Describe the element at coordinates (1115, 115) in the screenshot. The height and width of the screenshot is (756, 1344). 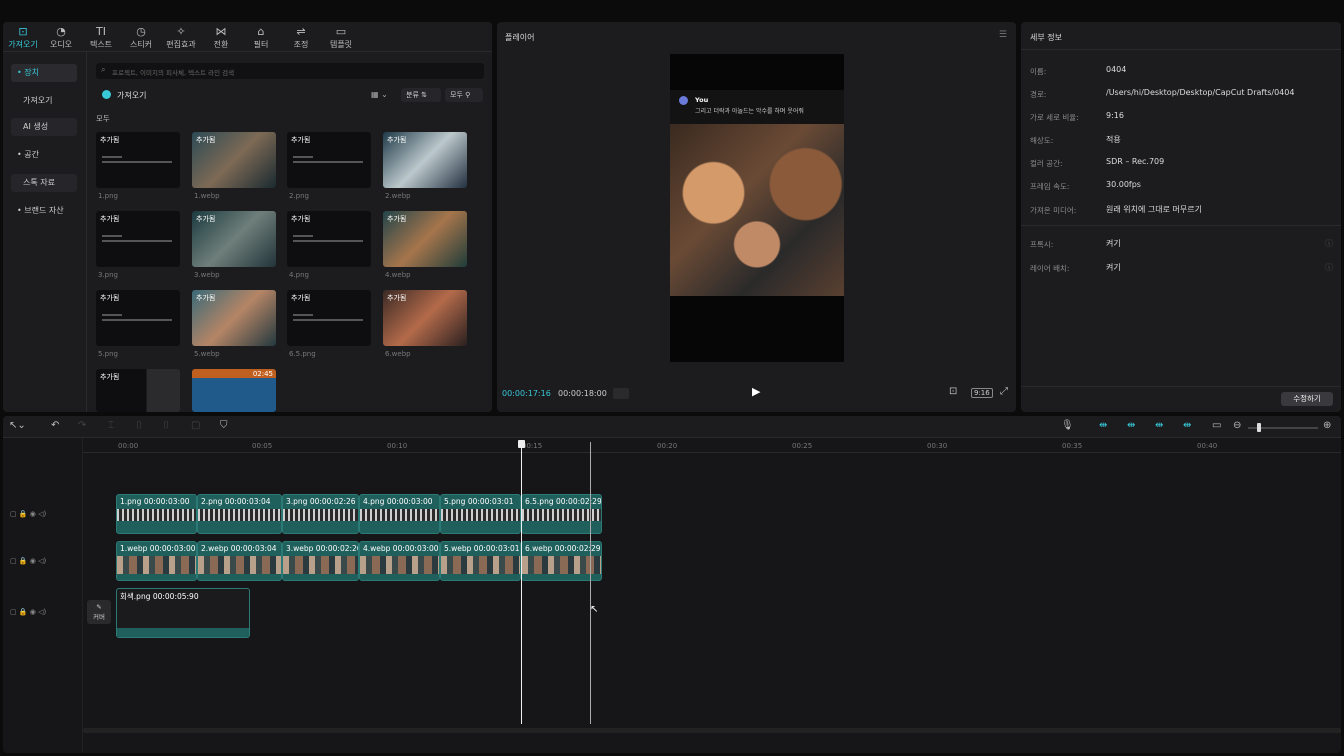
I see `ratio-value: 9:16` at that location.